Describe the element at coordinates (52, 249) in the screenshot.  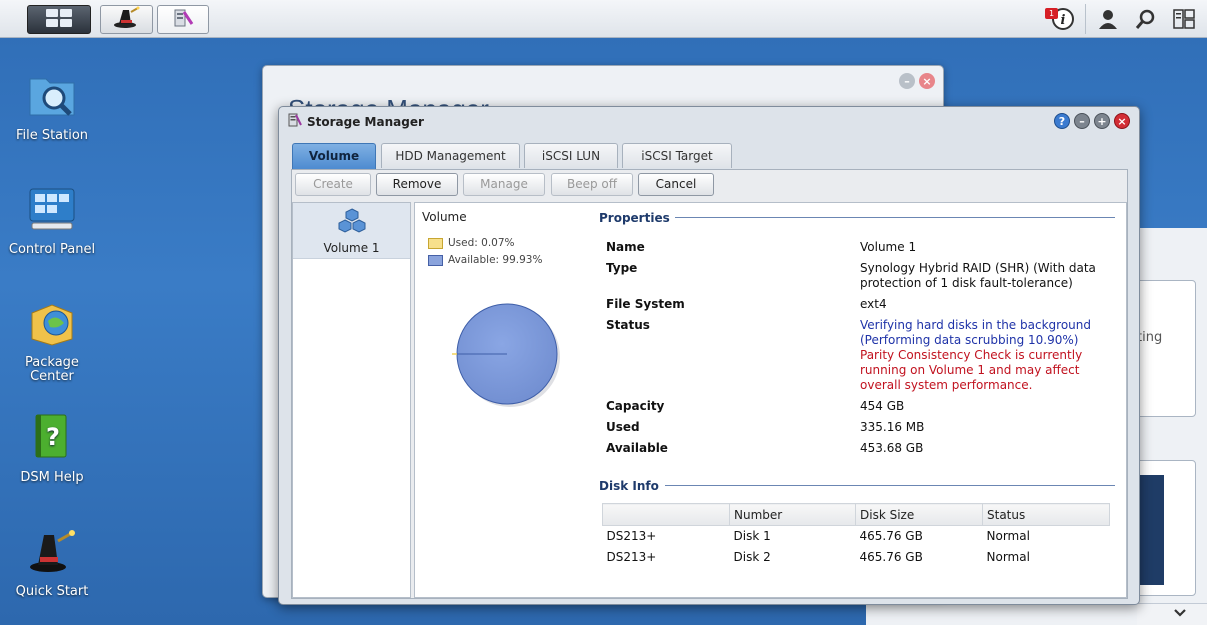
I see `desktop-icon-label: Control Panel` at that location.